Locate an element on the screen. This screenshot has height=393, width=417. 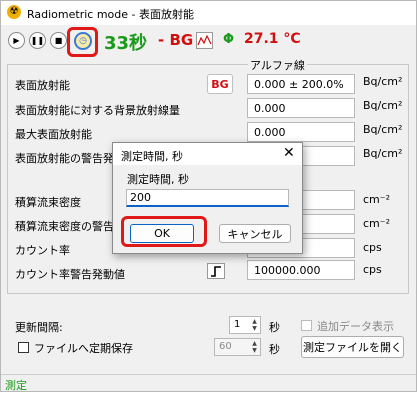
row-label-count-rate: カウント率 is located at coordinates (42, 250).